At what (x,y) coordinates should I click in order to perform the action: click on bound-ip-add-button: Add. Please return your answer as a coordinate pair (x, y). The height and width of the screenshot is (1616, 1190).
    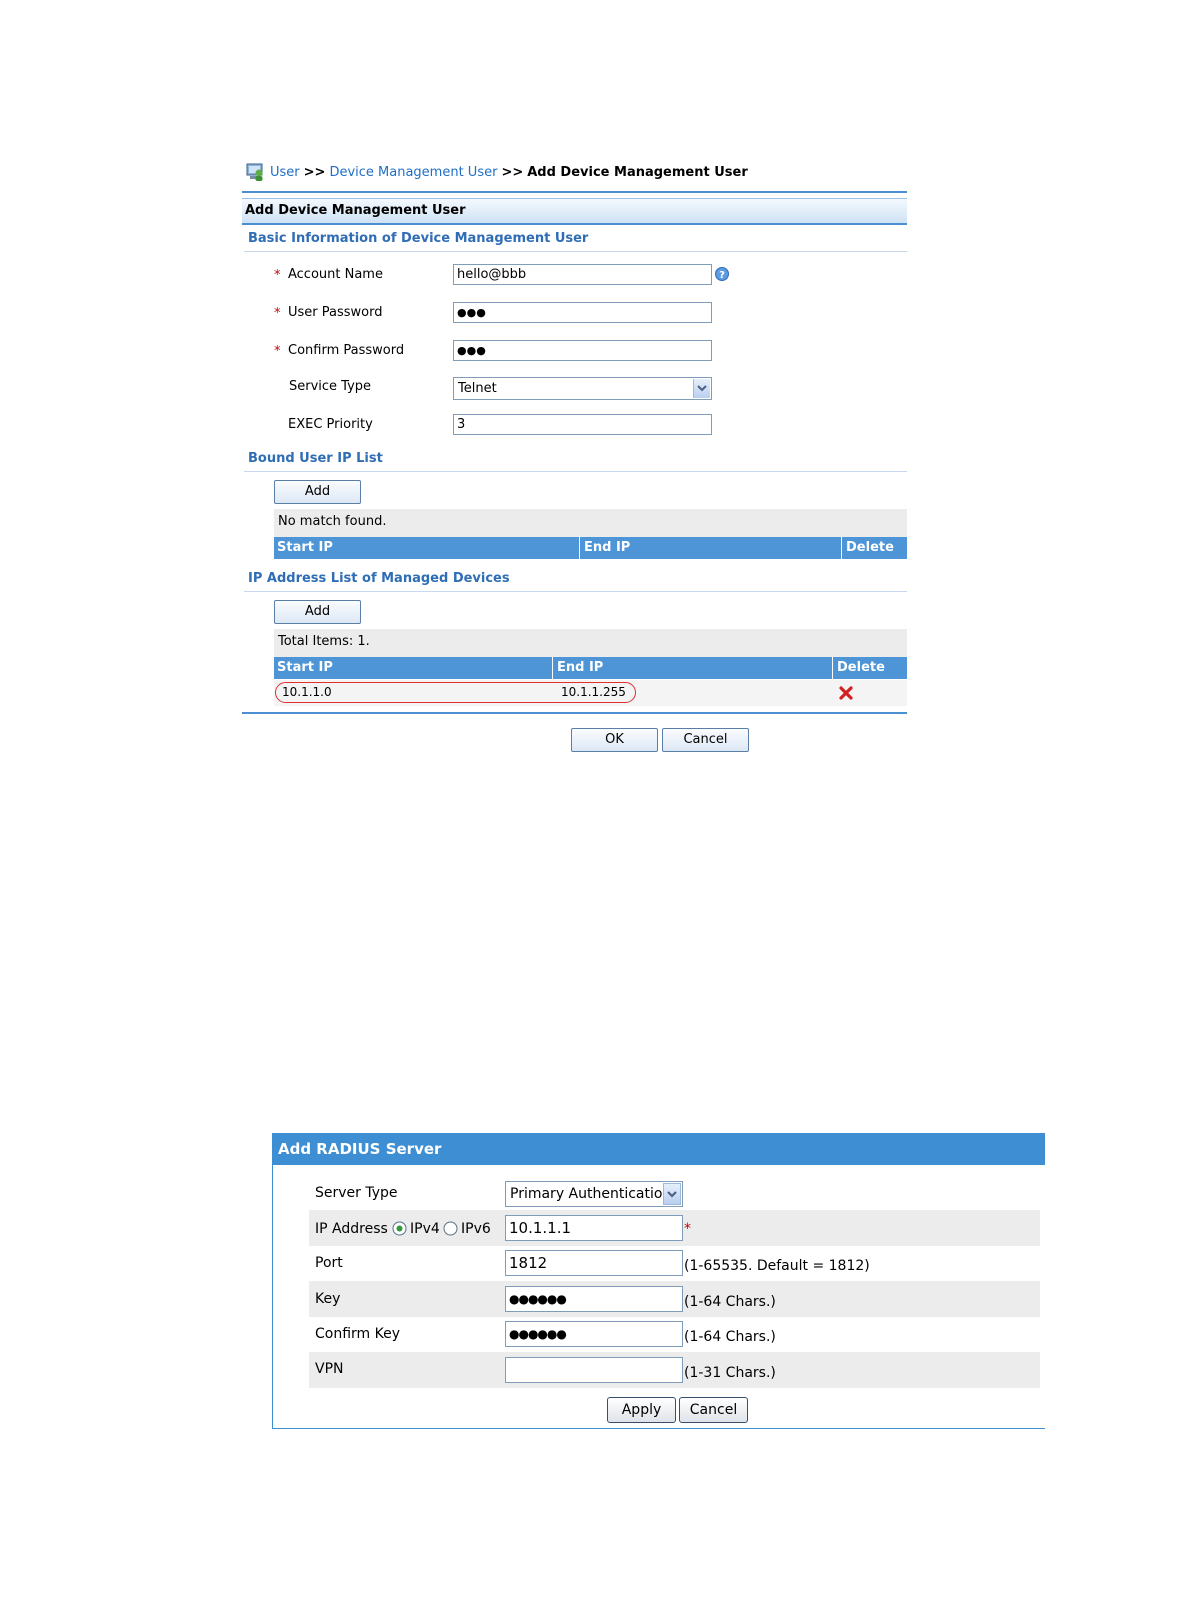
    Looking at the image, I should click on (317, 492).